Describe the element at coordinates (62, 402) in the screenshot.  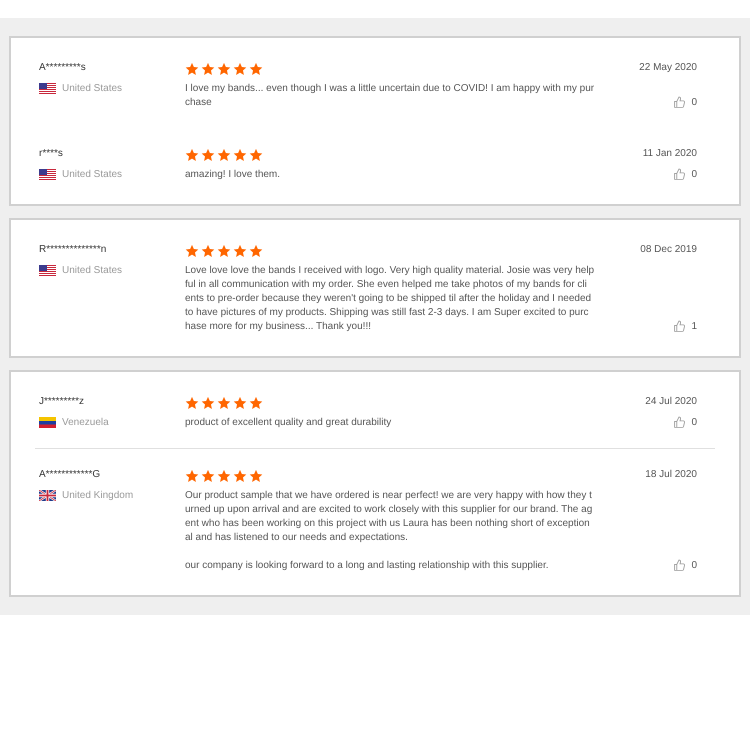
I see `reviewer-name: J*********z` at that location.